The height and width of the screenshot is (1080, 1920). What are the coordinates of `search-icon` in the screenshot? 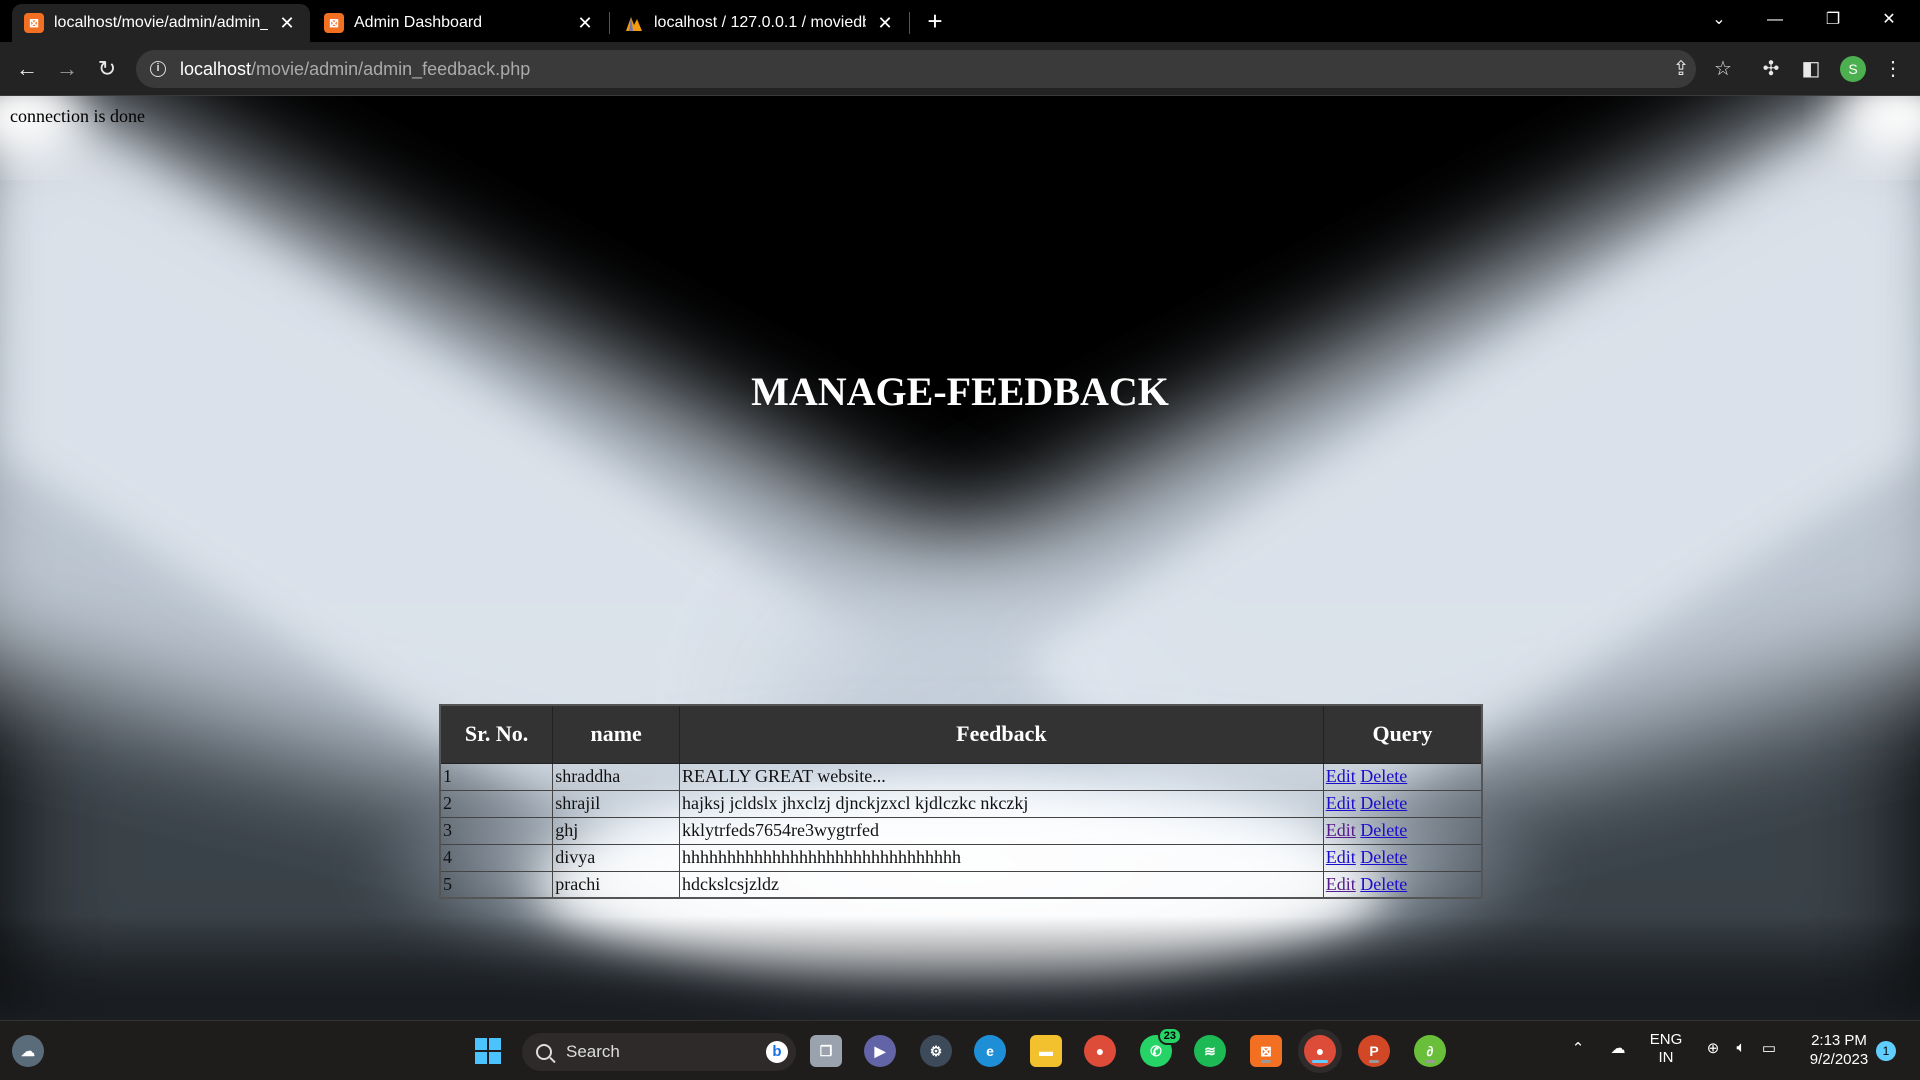 It's located at (544, 1052).